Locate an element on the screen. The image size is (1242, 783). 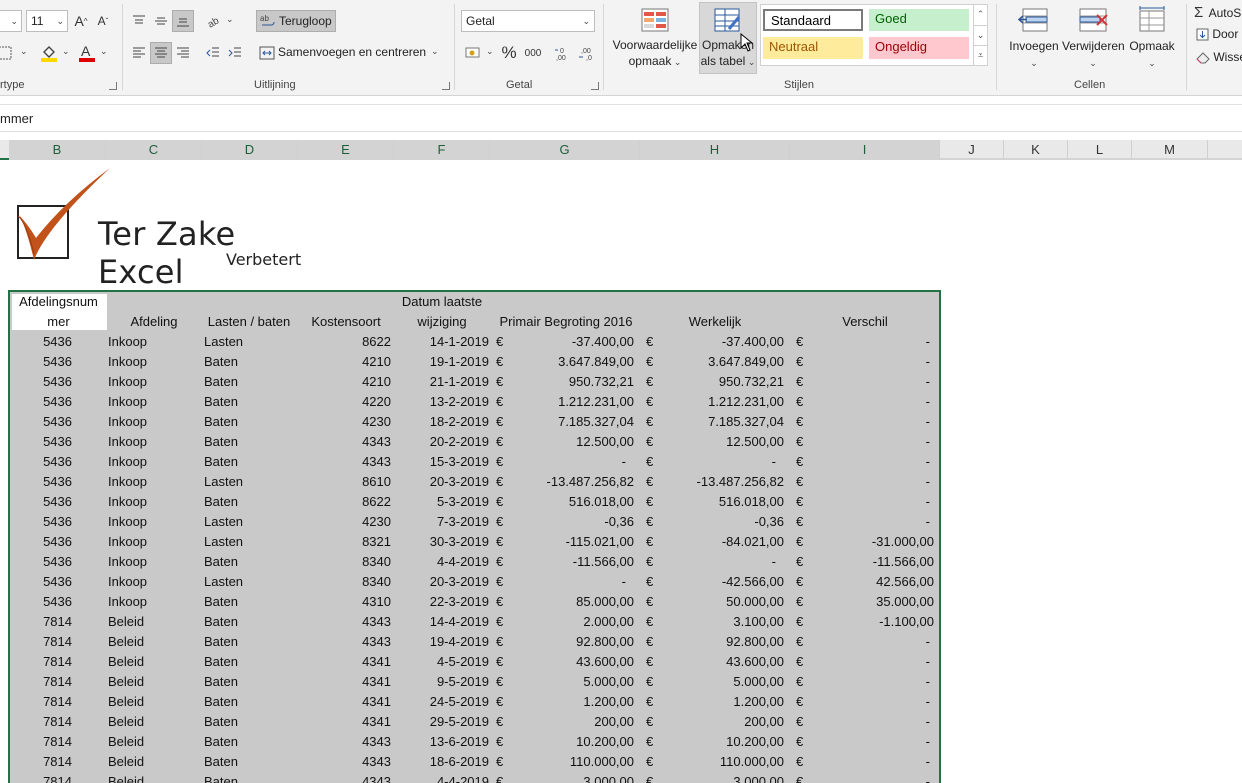
cell-begroting: 7.185.327,04 is located at coordinates (572, 422).